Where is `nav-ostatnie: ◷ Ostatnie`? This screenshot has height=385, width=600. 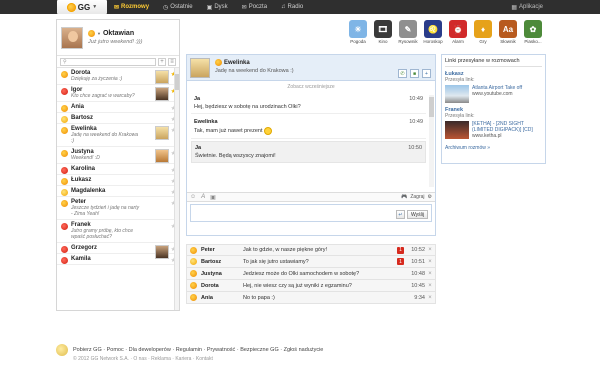 nav-ostatnie: ◷ Ostatnie is located at coordinates (178, 7).